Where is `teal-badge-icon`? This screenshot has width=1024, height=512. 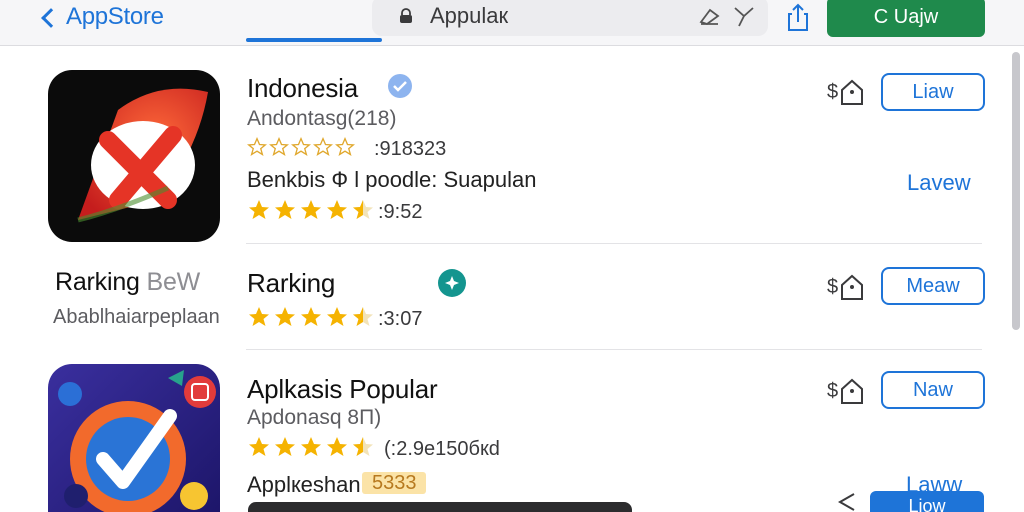 teal-badge-icon is located at coordinates (452, 283).